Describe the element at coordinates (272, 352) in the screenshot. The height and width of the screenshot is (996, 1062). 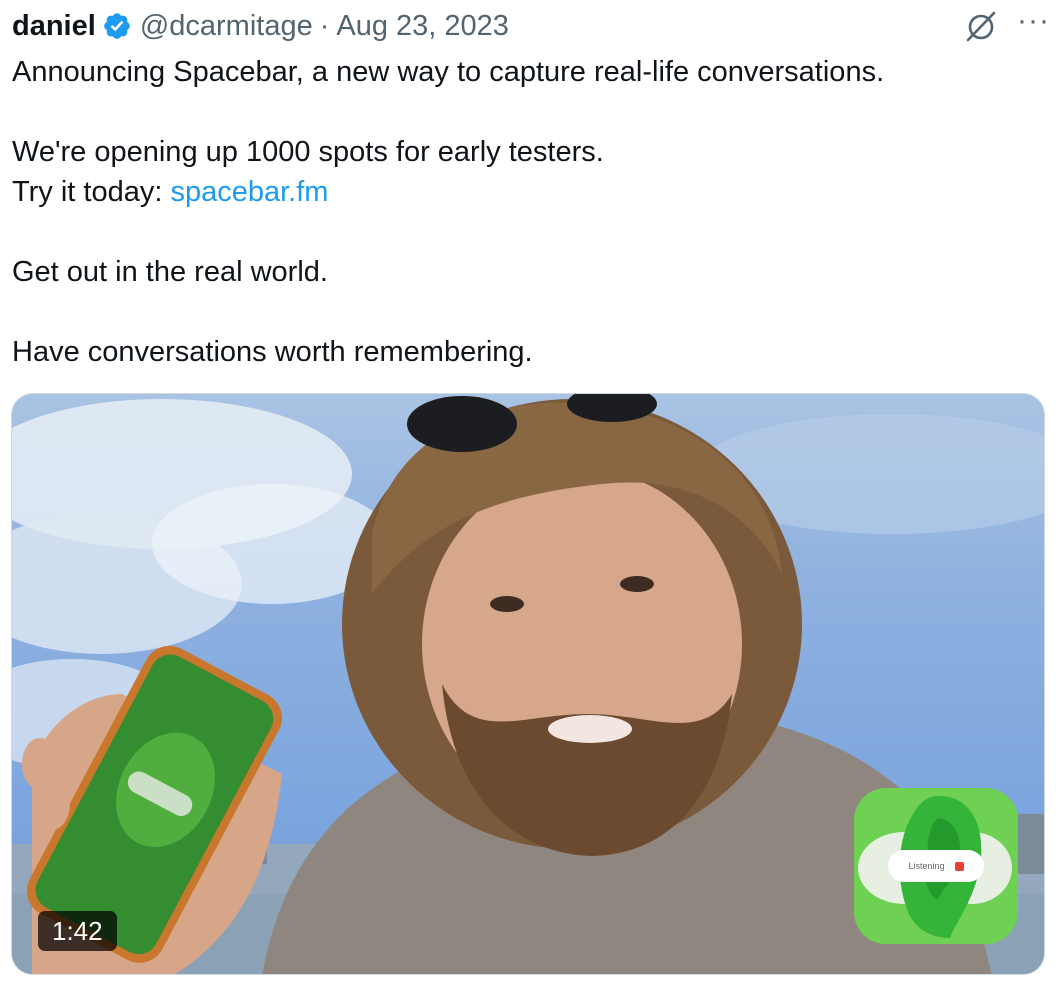
I see `tweet-text-line-5: Have conversations worth remembering.` at that location.